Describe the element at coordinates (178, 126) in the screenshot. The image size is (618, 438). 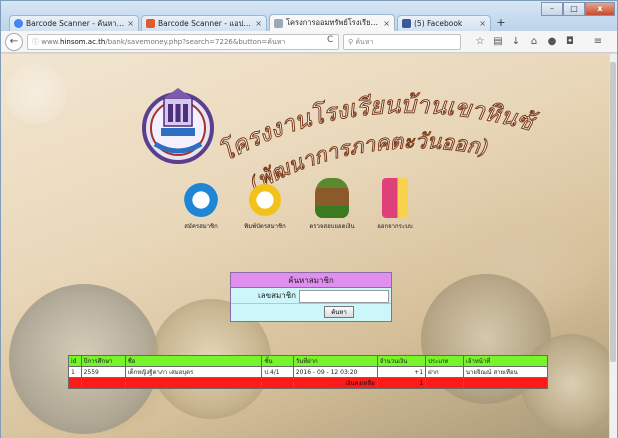
I see `school-logo` at that location.